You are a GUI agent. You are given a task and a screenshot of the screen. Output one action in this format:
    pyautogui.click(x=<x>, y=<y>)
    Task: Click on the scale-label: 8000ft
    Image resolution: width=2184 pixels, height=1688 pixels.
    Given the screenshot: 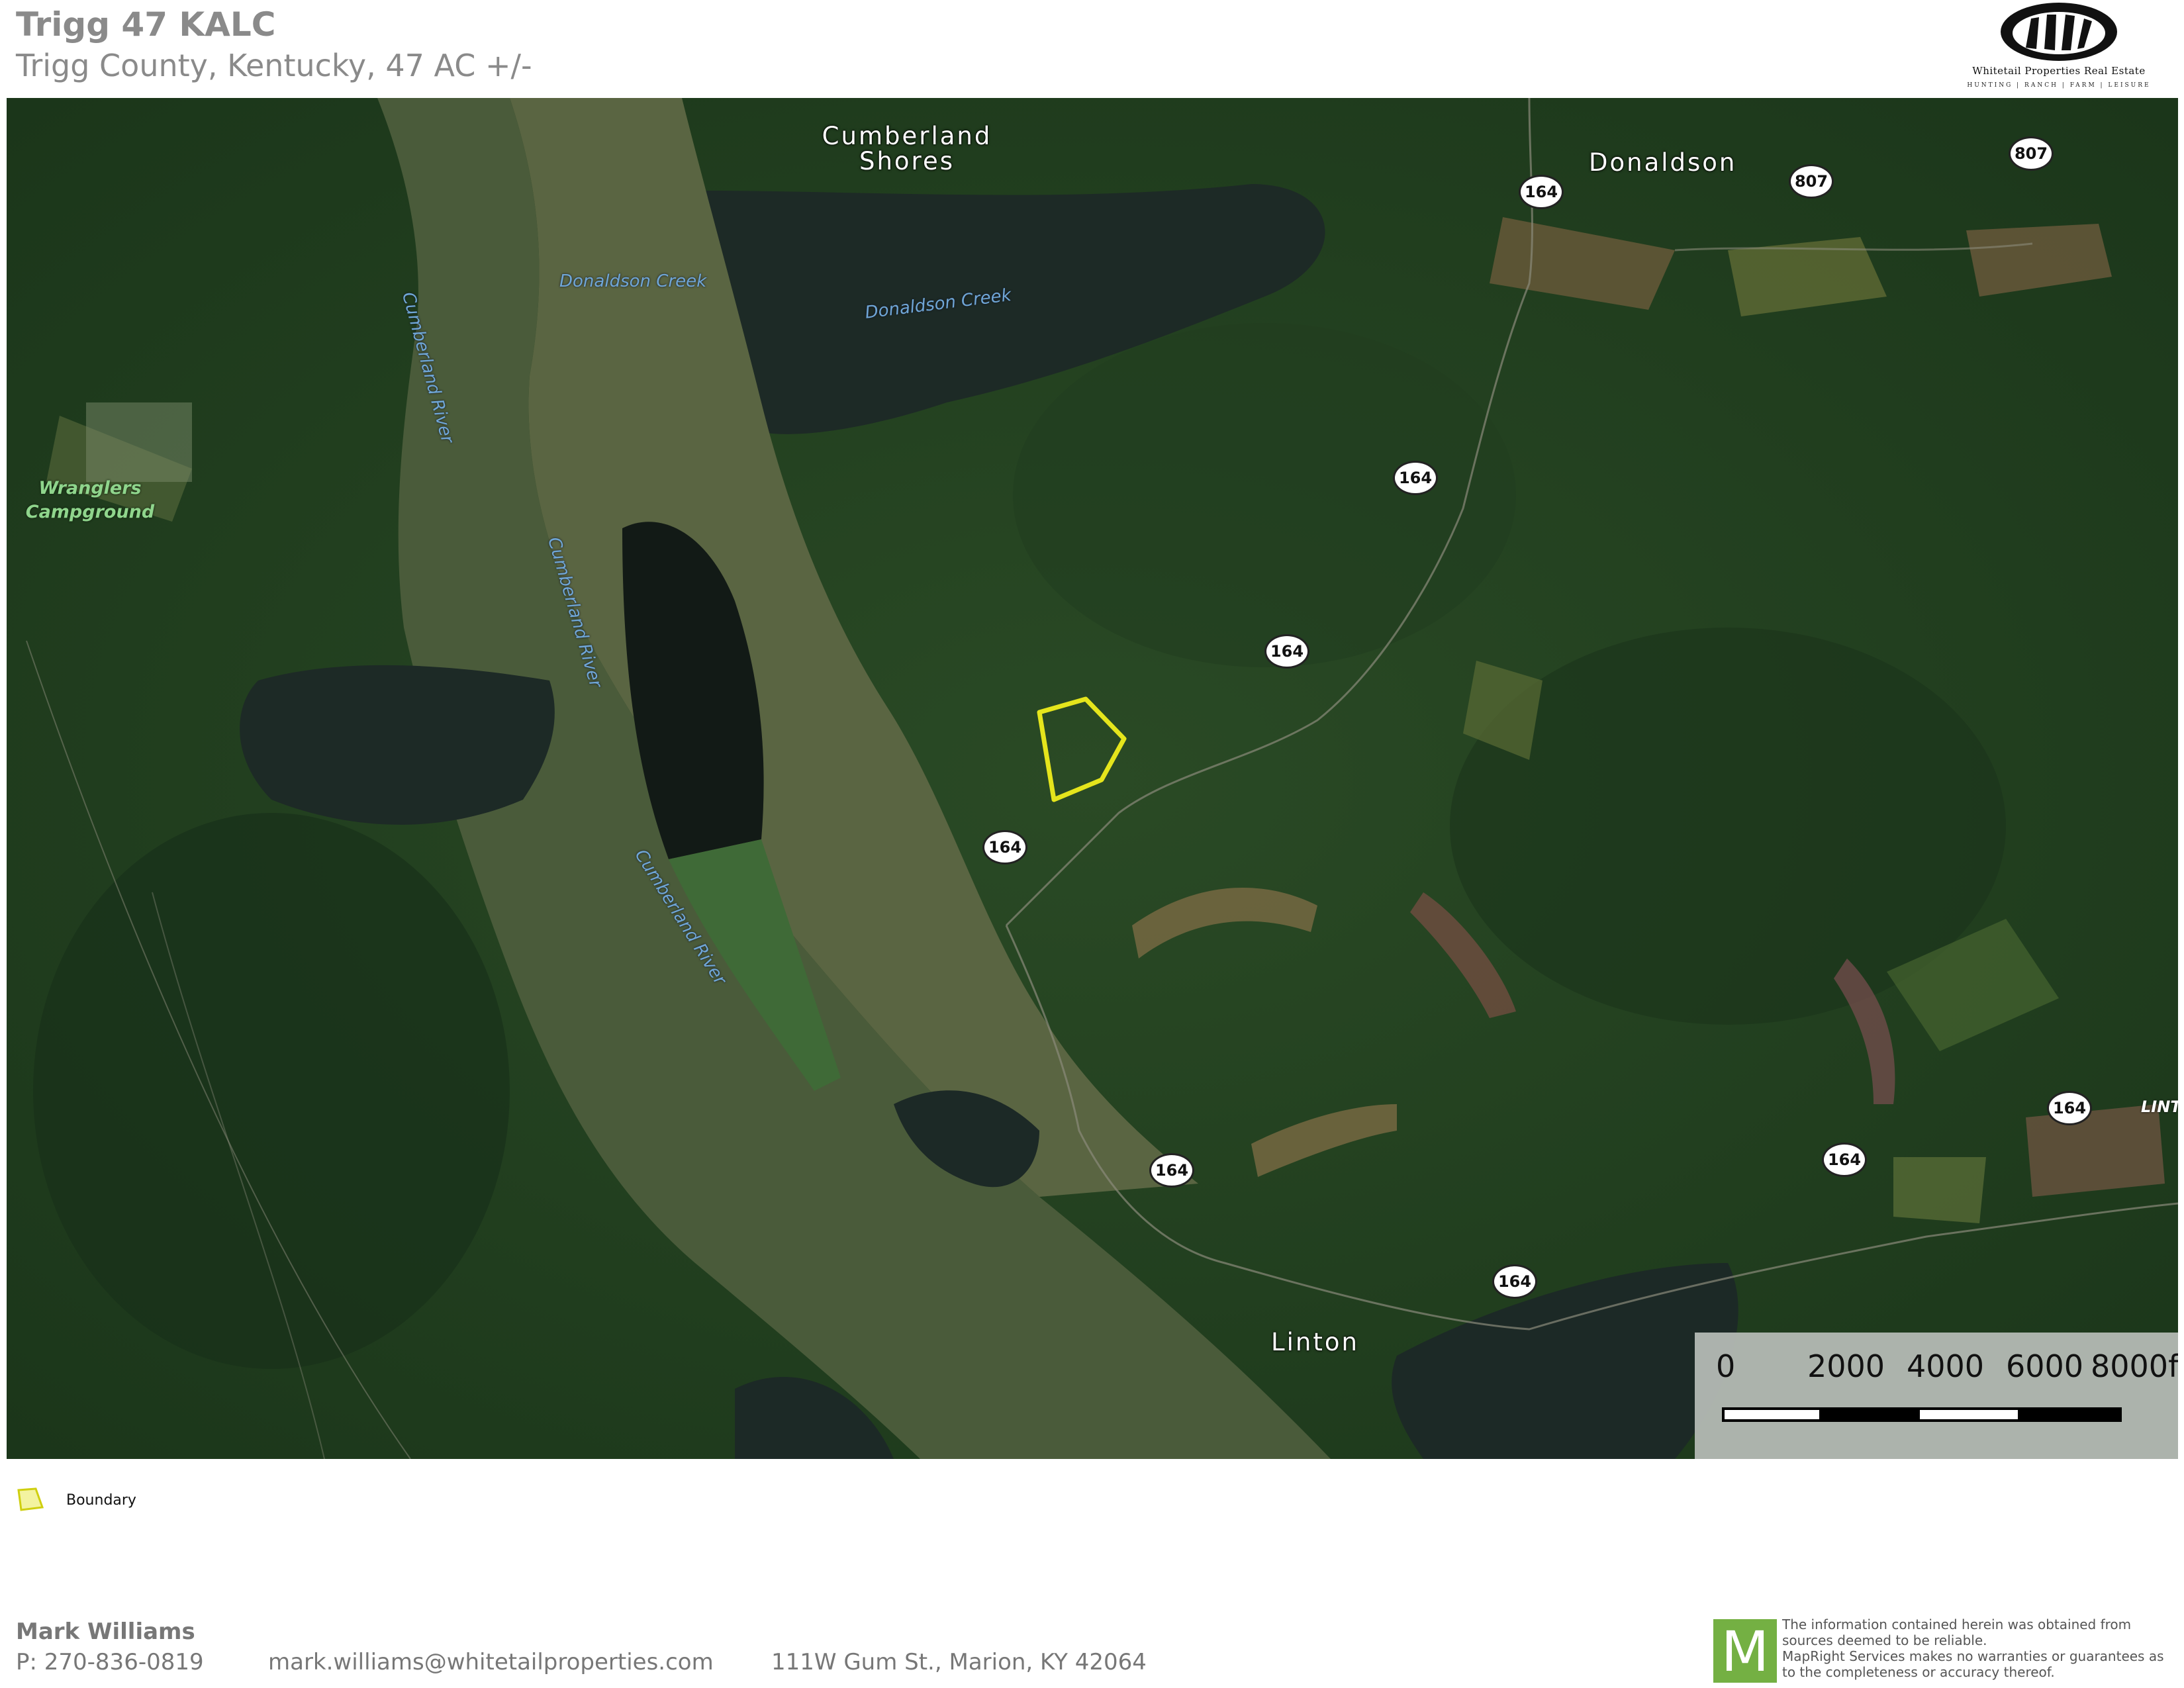 What is the action you would take?
    pyautogui.click(x=2134, y=1366)
    